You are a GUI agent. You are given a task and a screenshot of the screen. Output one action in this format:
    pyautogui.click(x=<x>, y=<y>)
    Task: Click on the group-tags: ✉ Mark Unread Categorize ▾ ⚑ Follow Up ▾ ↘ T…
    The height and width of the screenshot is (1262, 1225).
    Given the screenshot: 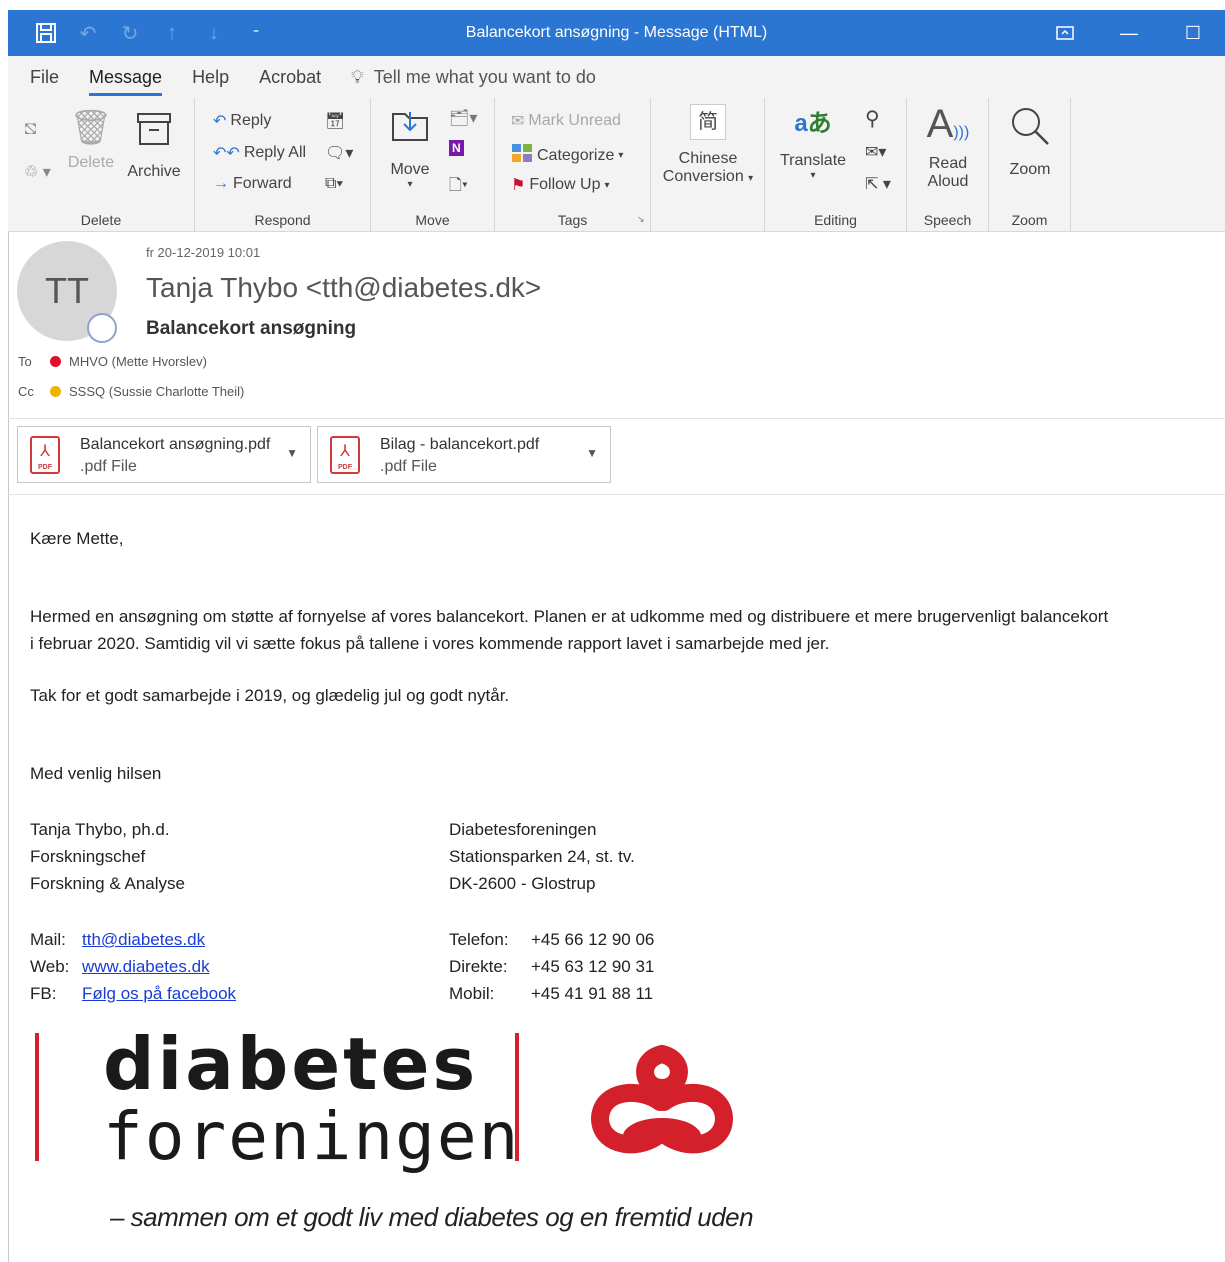 What is the action you would take?
    pyautogui.click(x=573, y=165)
    